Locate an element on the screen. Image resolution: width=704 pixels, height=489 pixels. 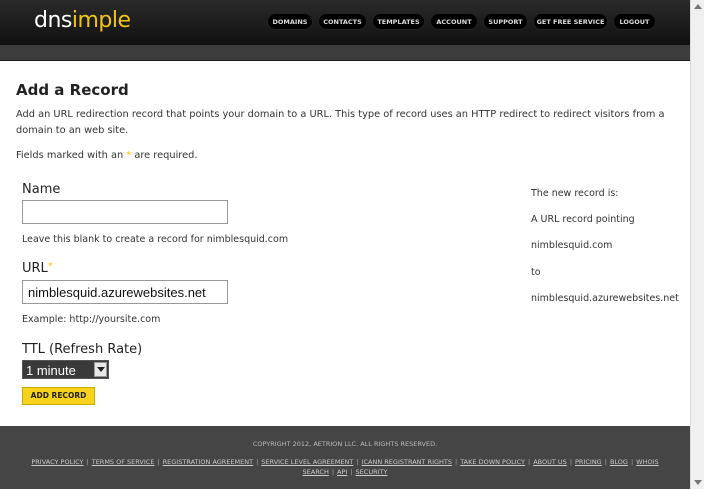
footer-link-terms-of-service: TERMS OF SERVICE is located at coordinates (123, 462).